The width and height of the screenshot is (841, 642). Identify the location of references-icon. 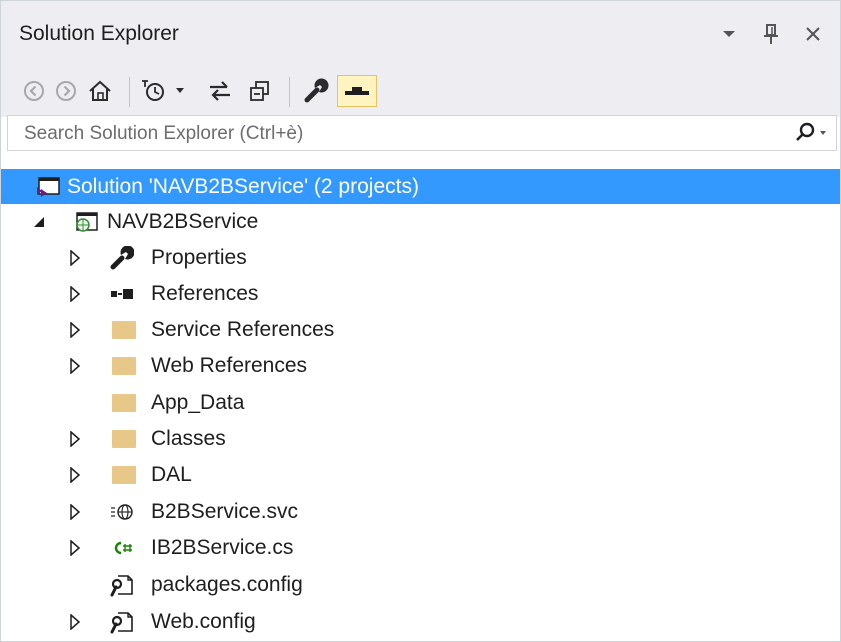
(122, 294).